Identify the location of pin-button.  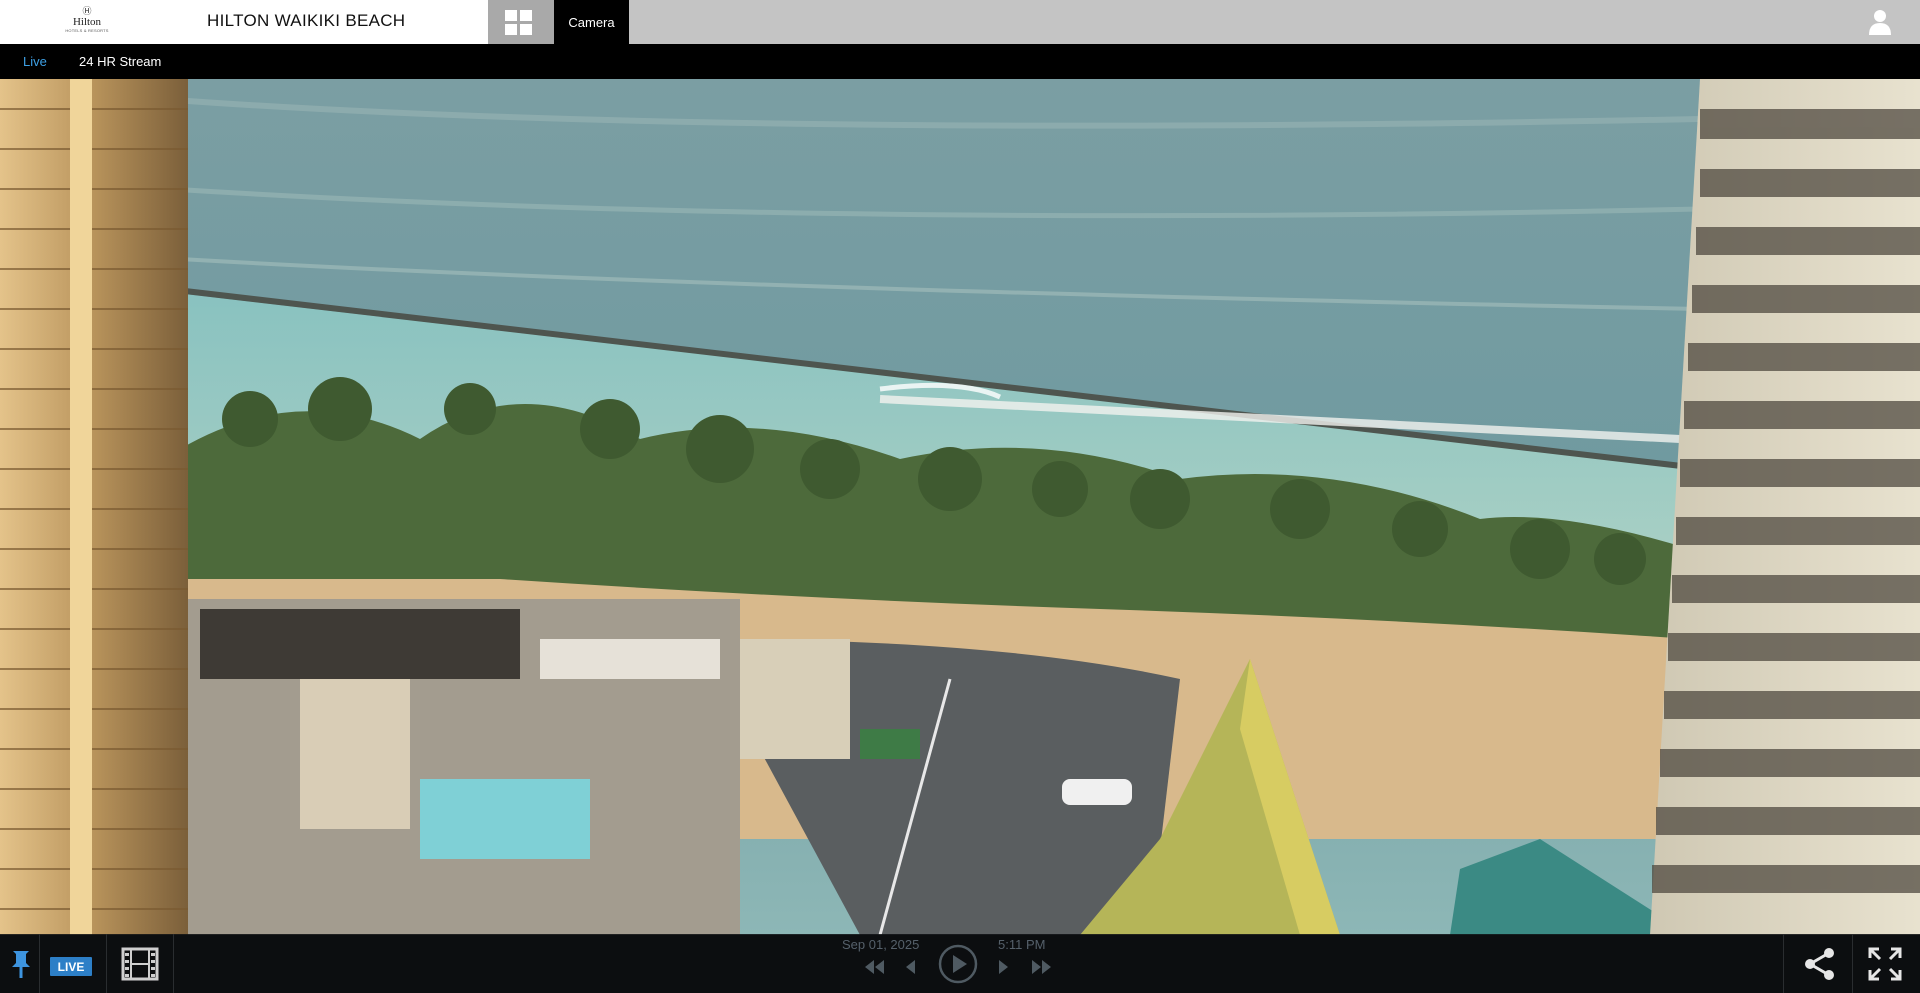
(21, 964).